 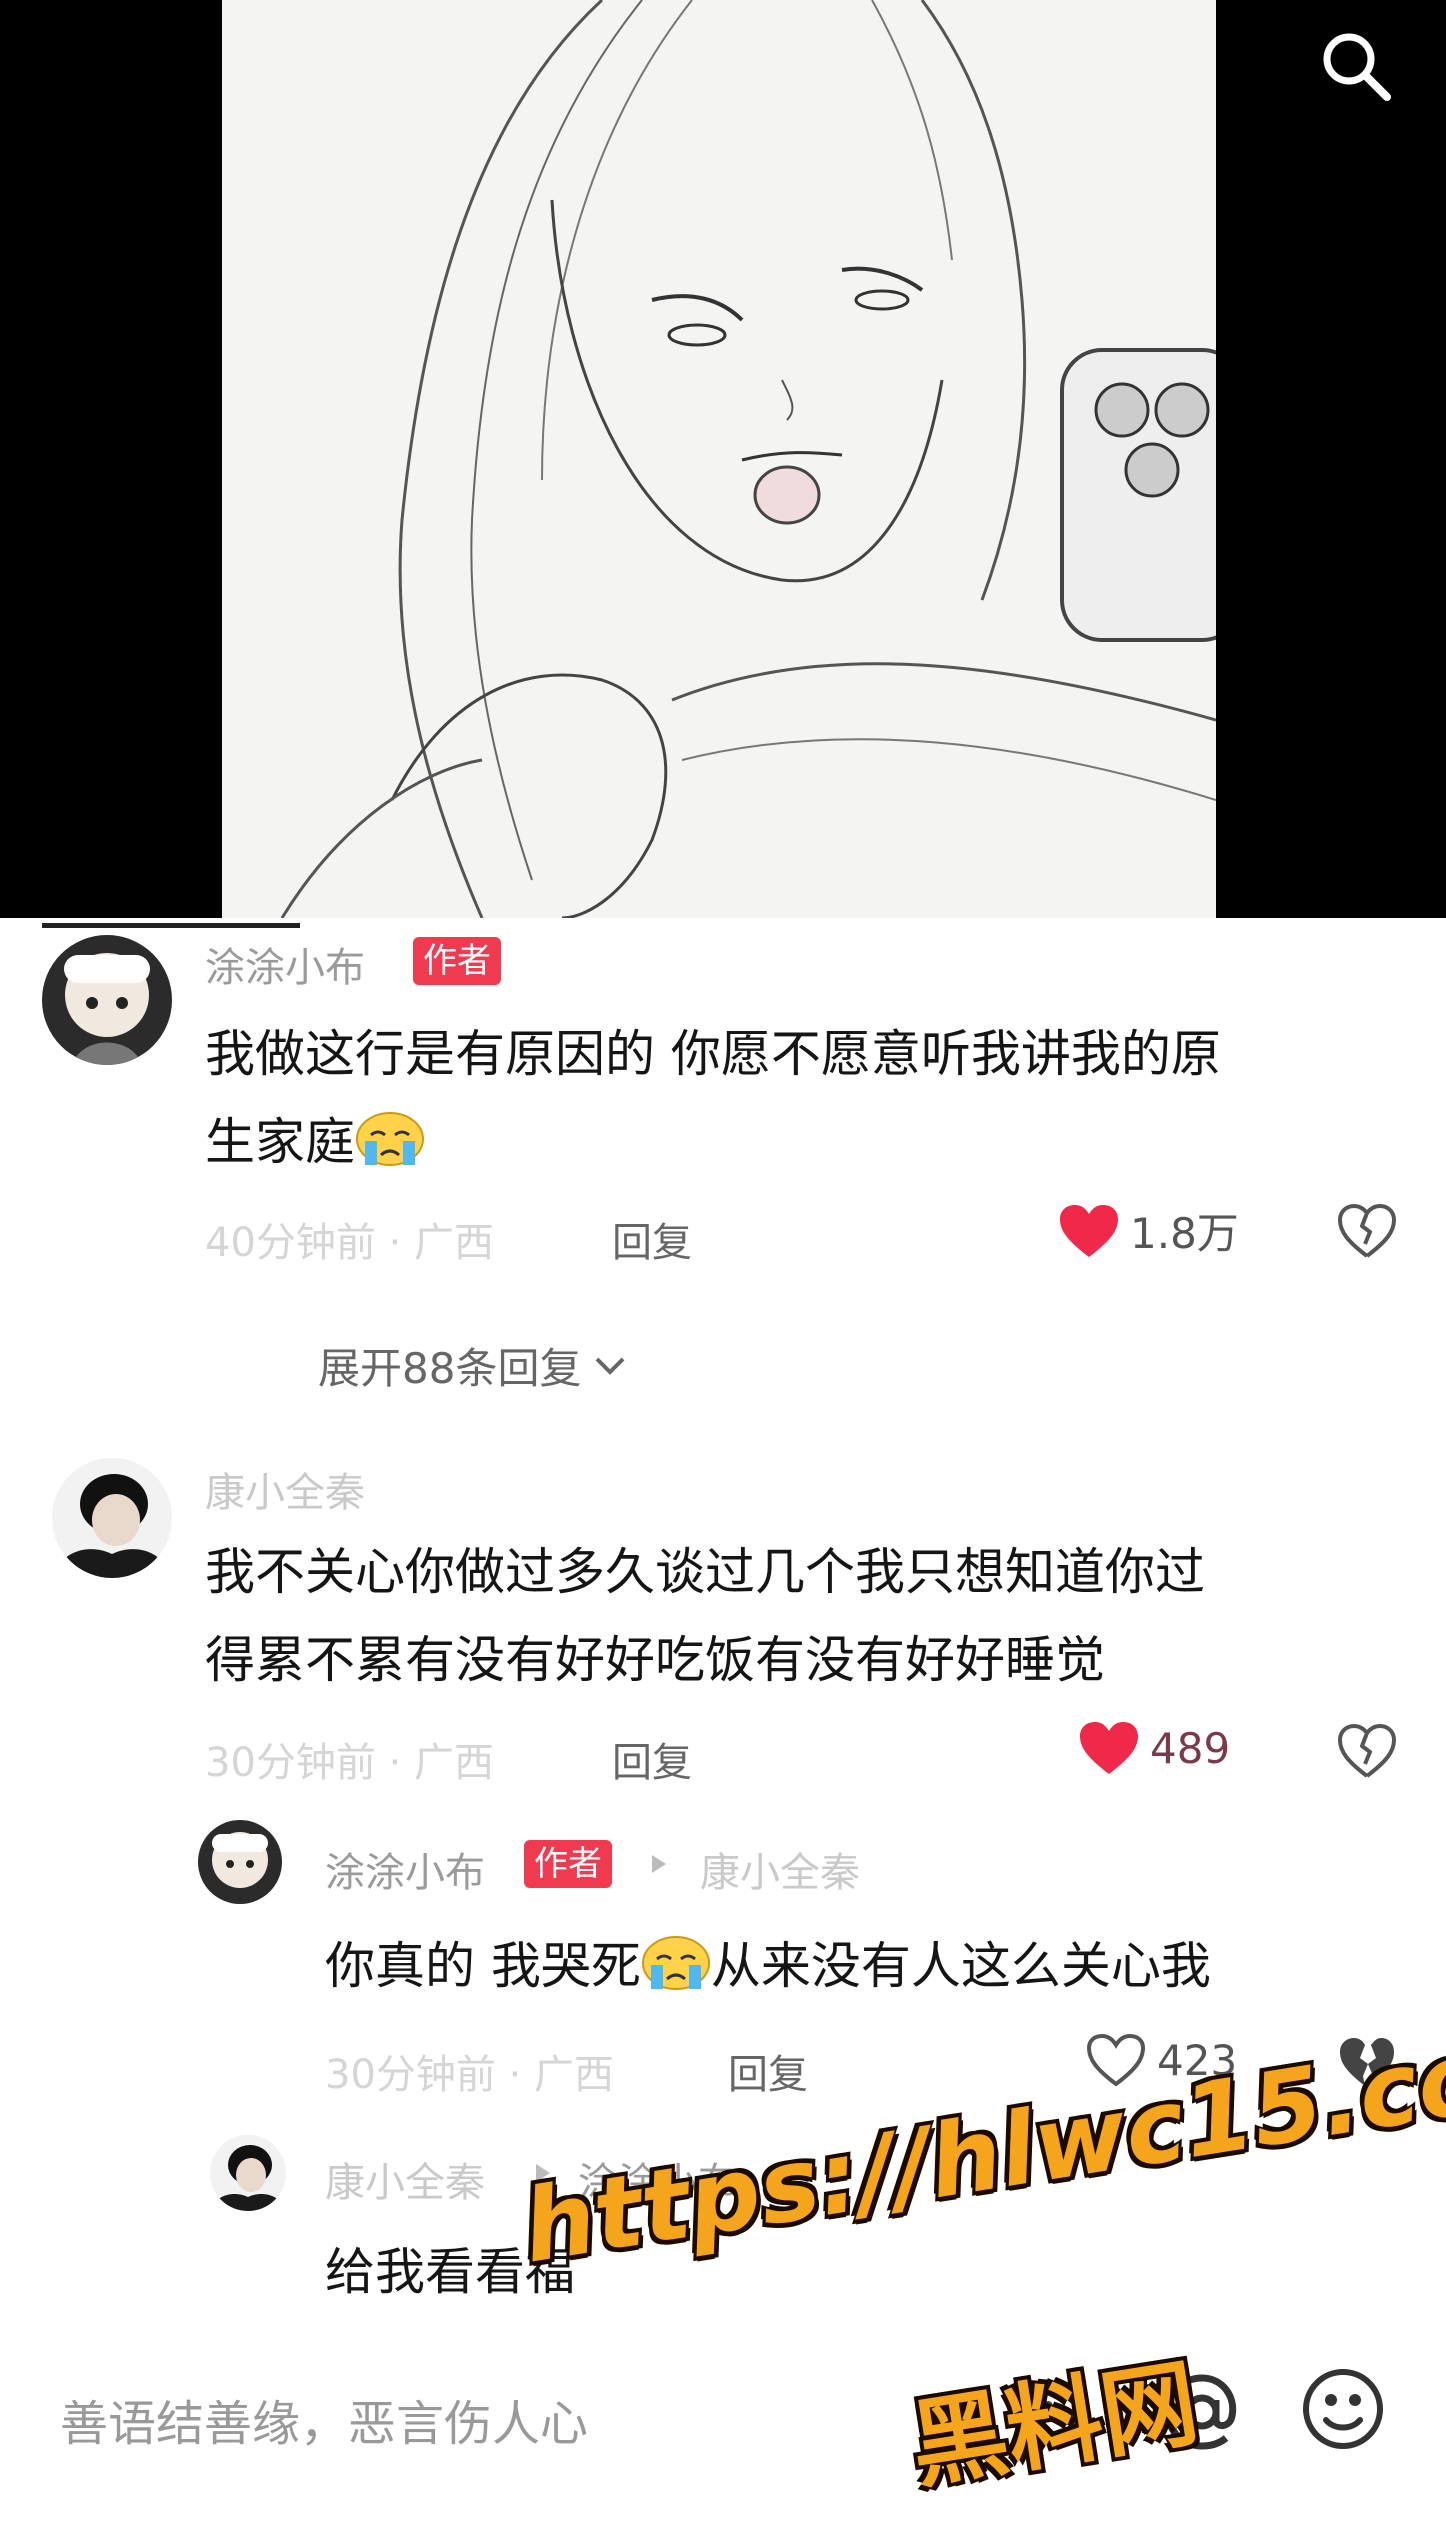 What do you see at coordinates (713, 1054) in the screenshot?
I see `comment-text-line: 我做这行是有原因的 你愿不愿意听我讲我的原` at bounding box center [713, 1054].